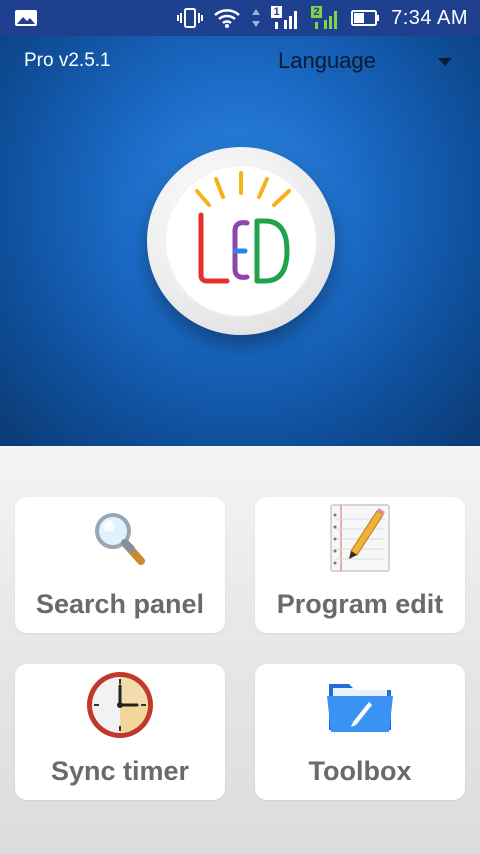 The width and height of the screenshot is (480, 854). I want to click on signal-sim1-icon: 1, so click(286, 18).